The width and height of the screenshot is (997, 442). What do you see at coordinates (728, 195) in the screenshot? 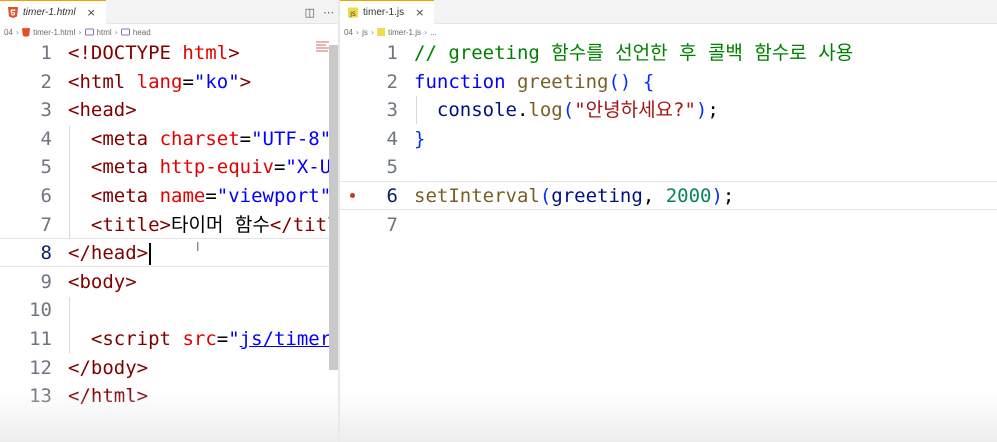
I see `code-token: ;` at bounding box center [728, 195].